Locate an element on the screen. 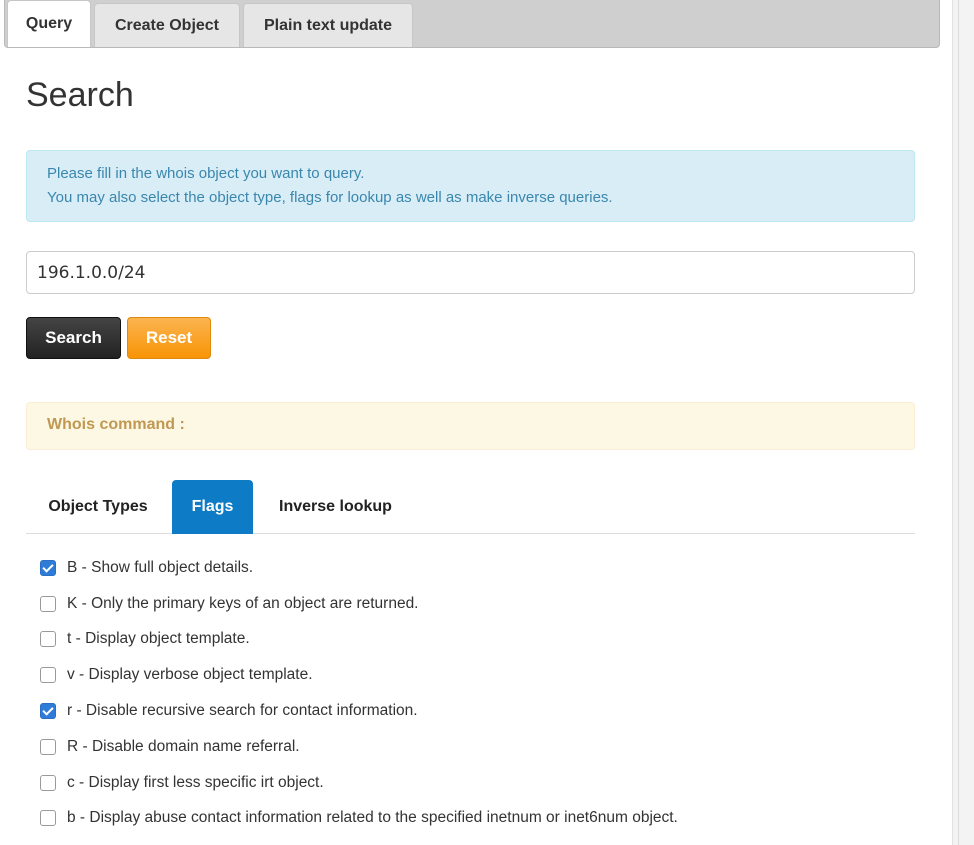  scrollbar is located at coordinates (963, 422).